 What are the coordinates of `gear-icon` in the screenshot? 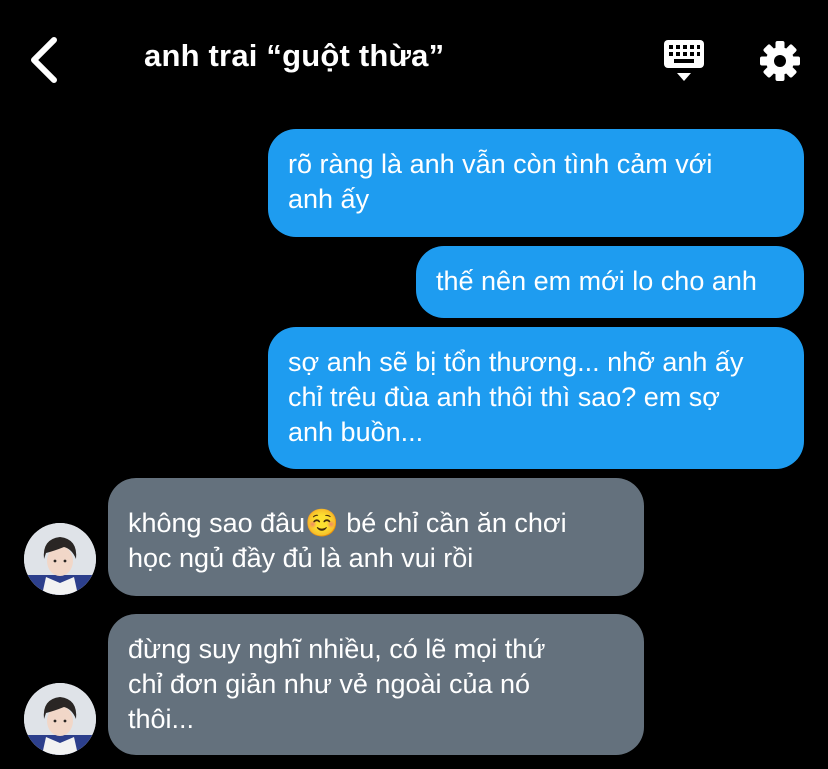 It's located at (780, 61).